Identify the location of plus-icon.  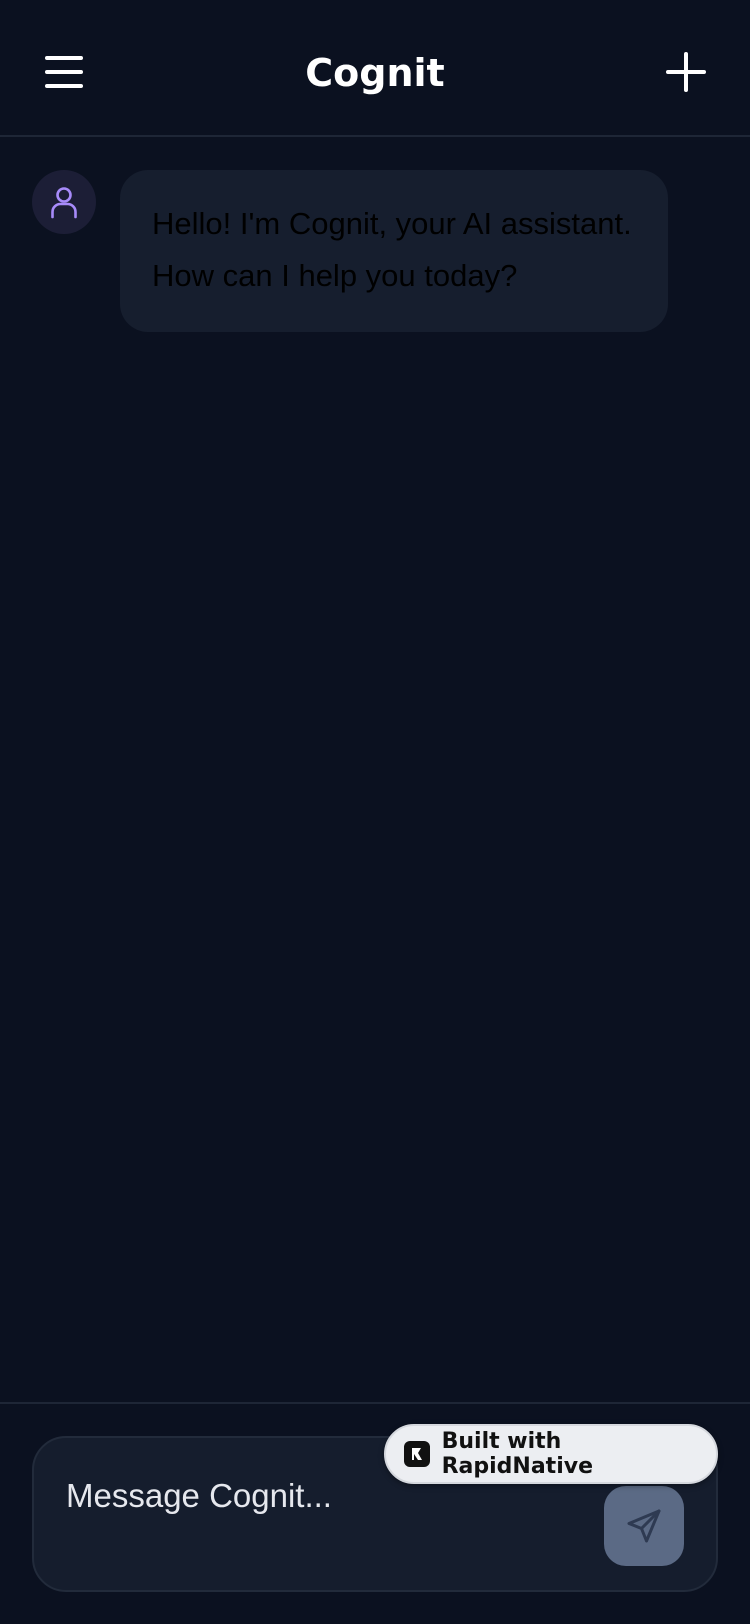
(686, 72).